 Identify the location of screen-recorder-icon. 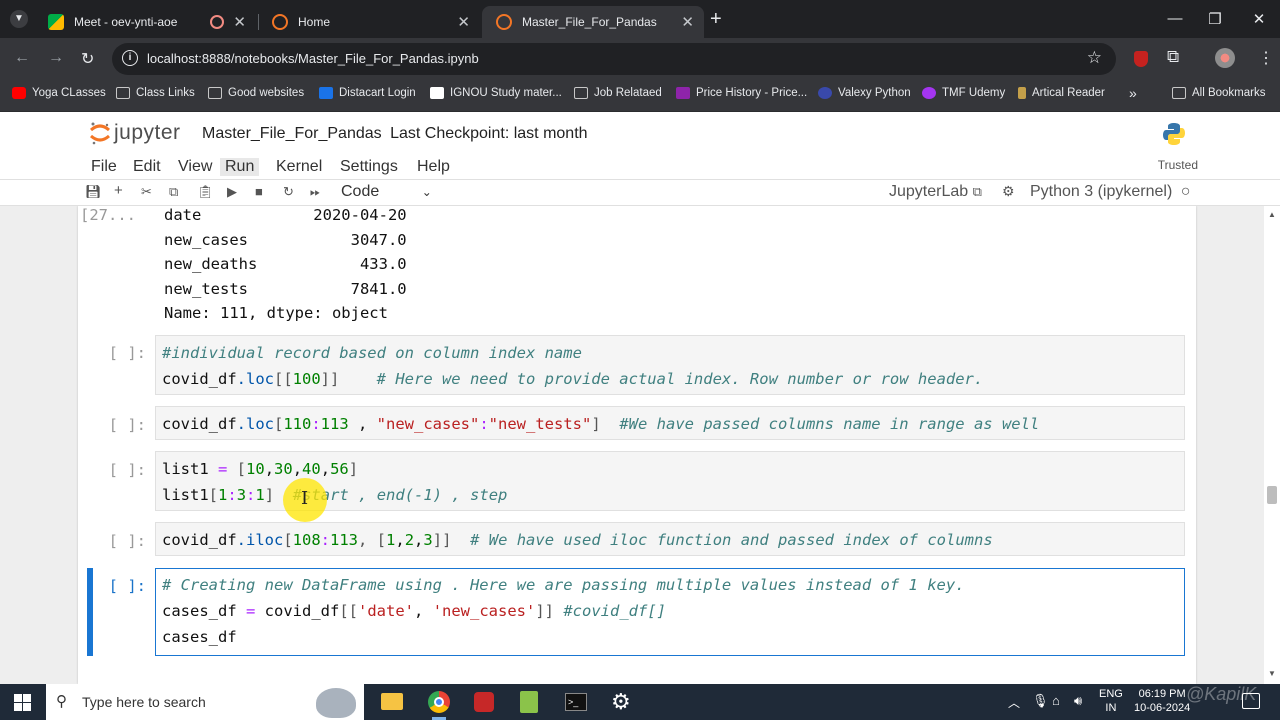
(484, 702).